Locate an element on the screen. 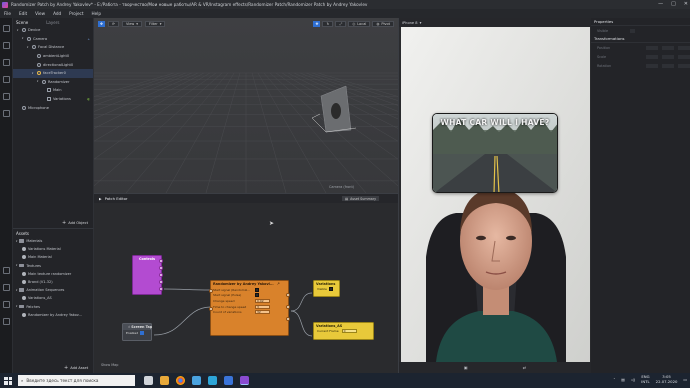  scale-z-field is located at coordinates (684, 56).